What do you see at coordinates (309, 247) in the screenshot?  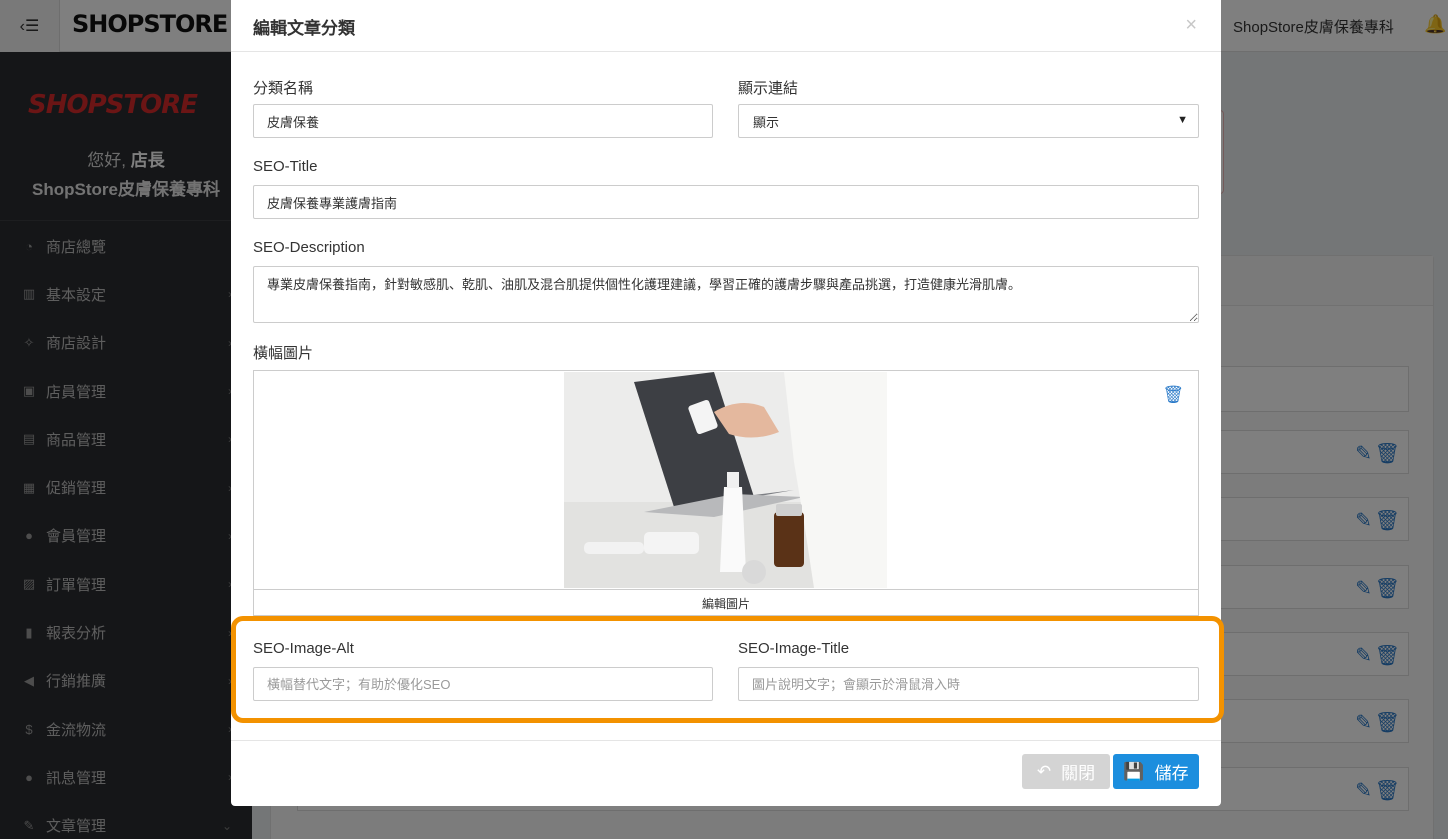 I see `seo-description-label: SEO-Description` at bounding box center [309, 247].